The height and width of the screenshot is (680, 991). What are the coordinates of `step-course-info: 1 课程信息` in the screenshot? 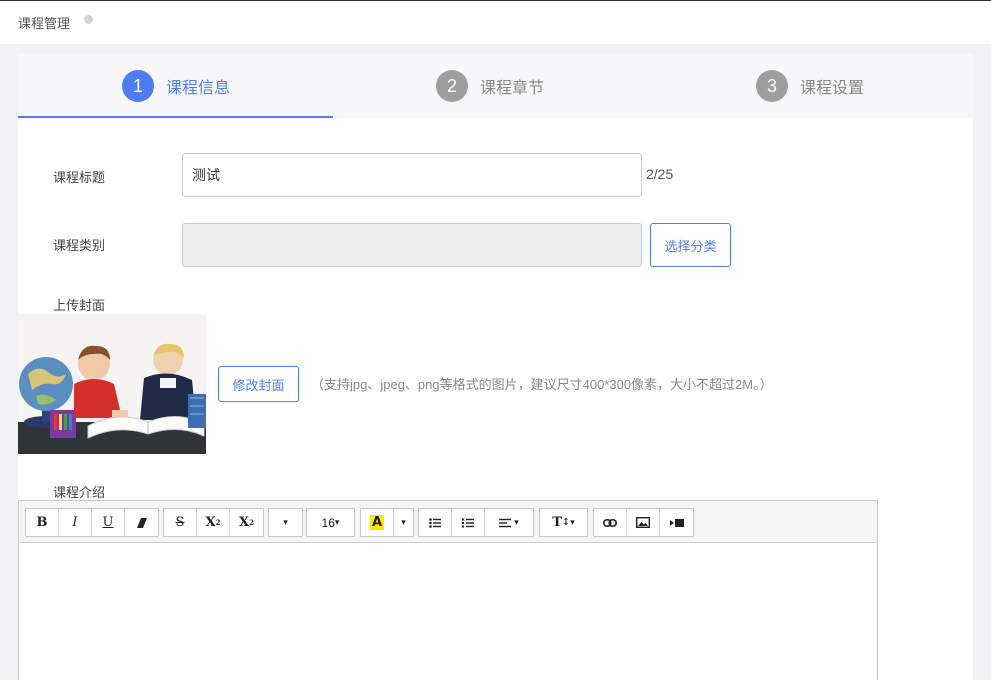 It's located at (176, 86).